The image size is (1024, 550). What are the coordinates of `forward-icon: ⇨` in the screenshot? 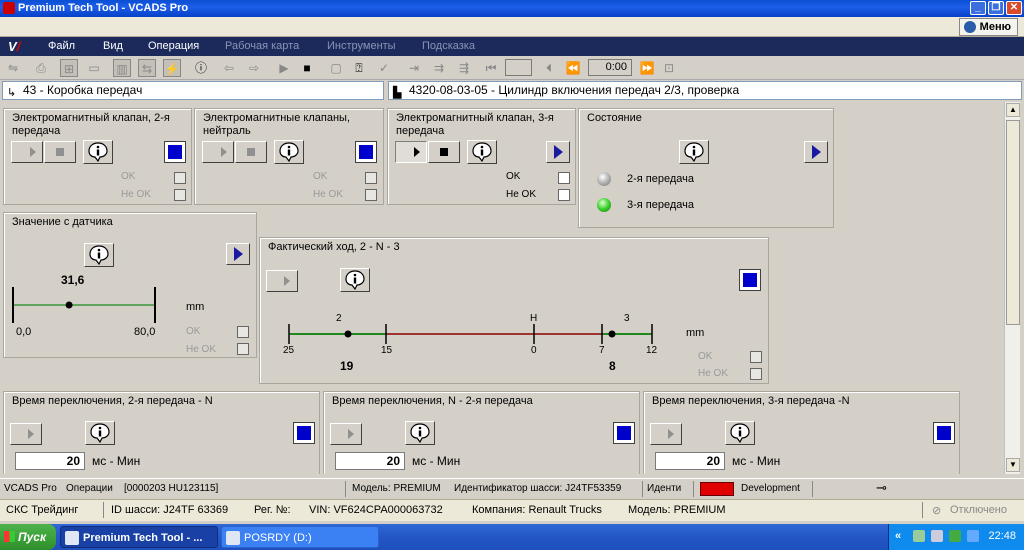 It's located at (254, 68).